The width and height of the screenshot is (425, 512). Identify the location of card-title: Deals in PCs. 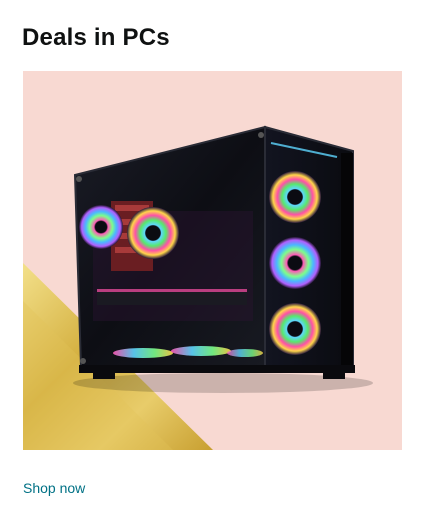
(96, 37).